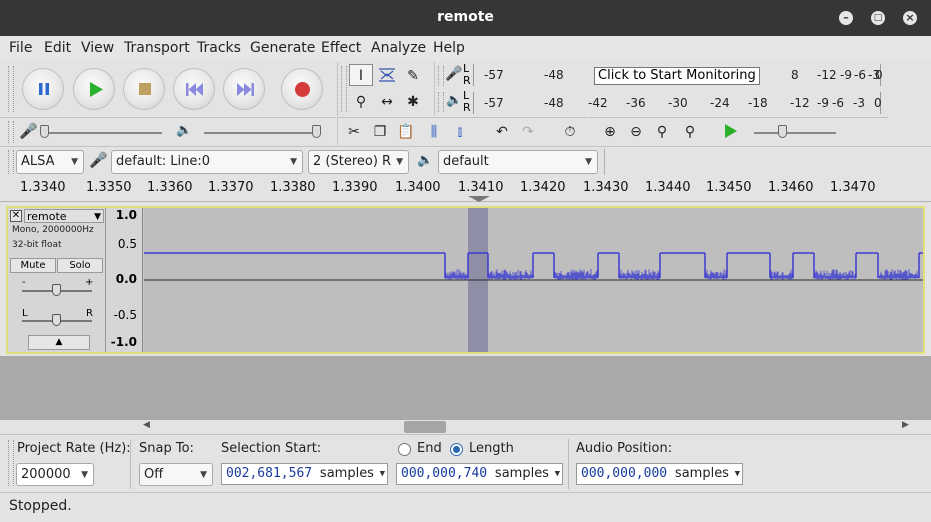 The height and width of the screenshot is (522, 931). Describe the element at coordinates (636, 131) in the screenshot. I see `zoom-out-button: ⊖` at that location.